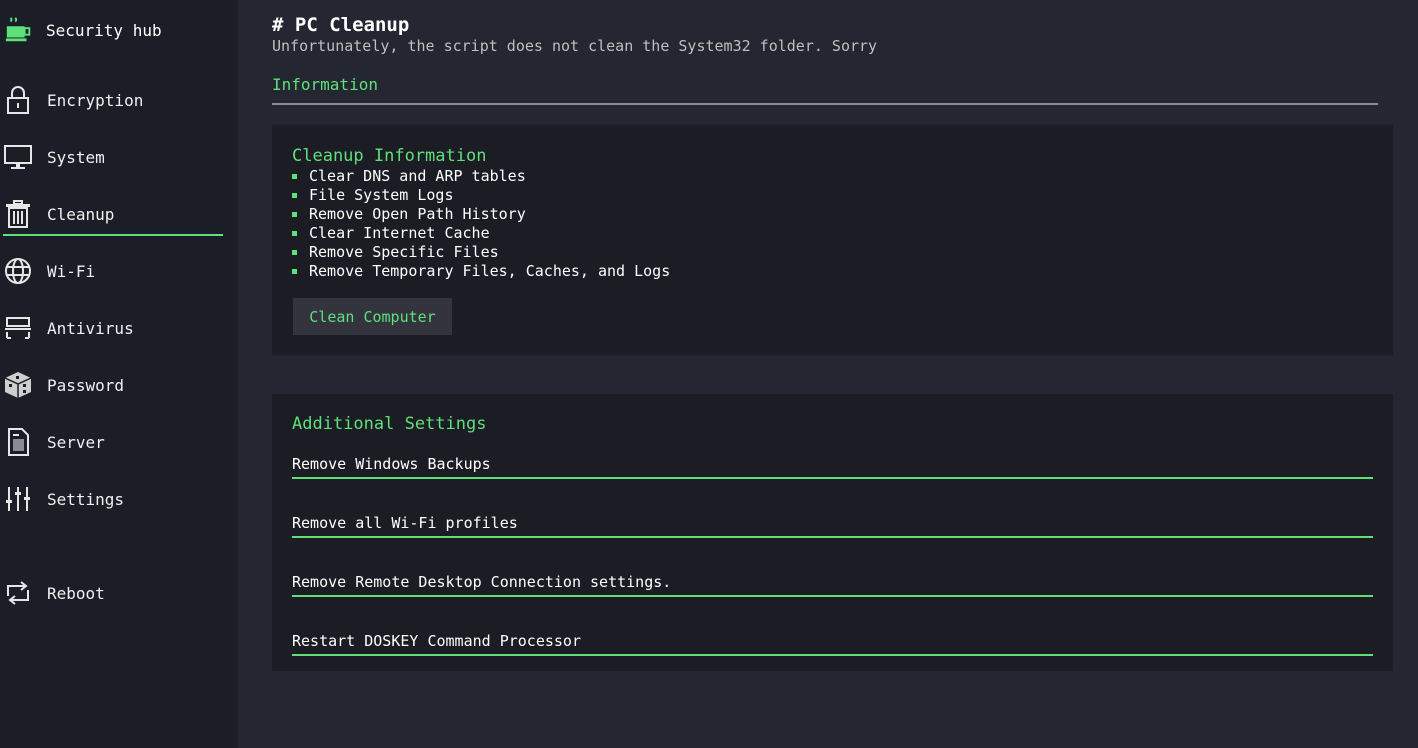  What do you see at coordinates (389, 156) in the screenshot?
I see `card-title: Cleanup Information` at bounding box center [389, 156].